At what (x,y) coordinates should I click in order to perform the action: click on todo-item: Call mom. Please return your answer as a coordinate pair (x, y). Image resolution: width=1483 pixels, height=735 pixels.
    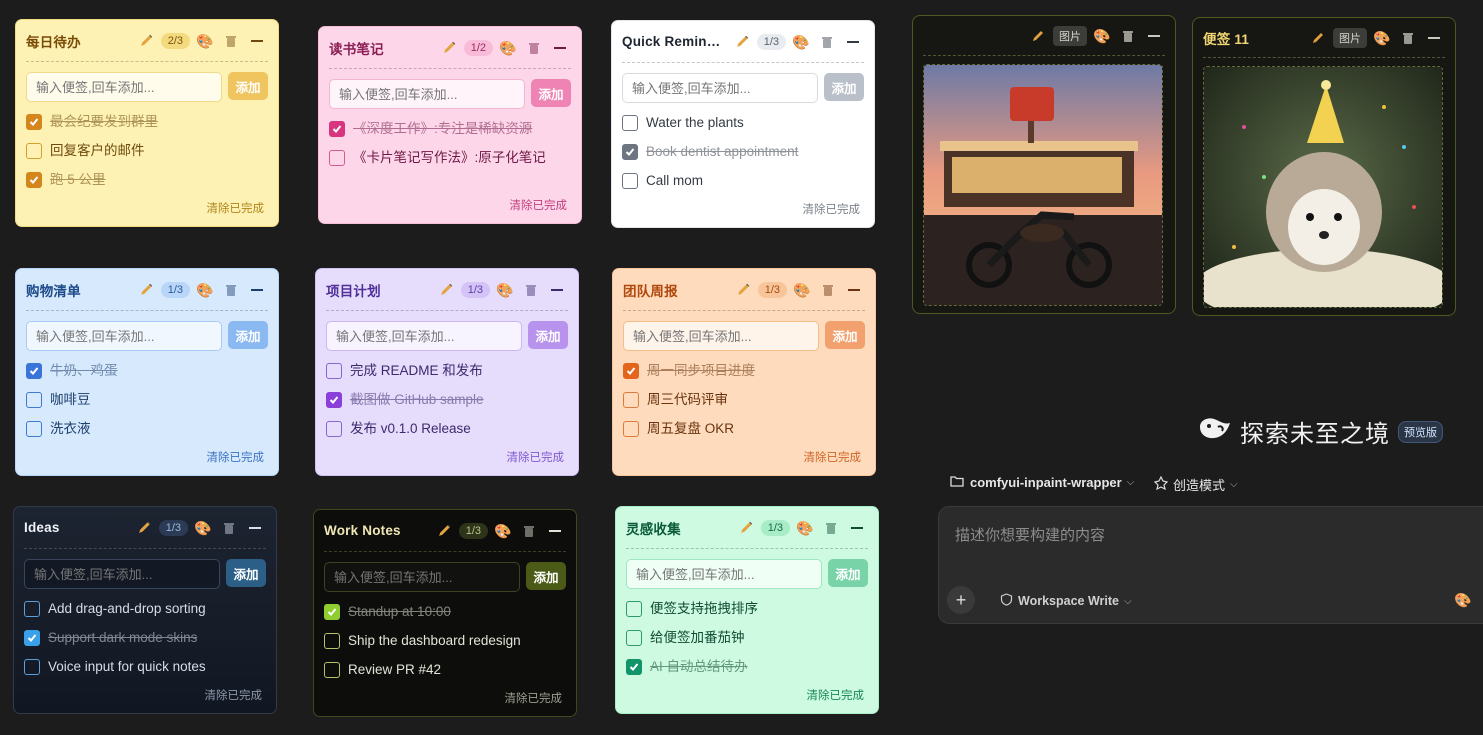
    Looking at the image, I should click on (743, 180).